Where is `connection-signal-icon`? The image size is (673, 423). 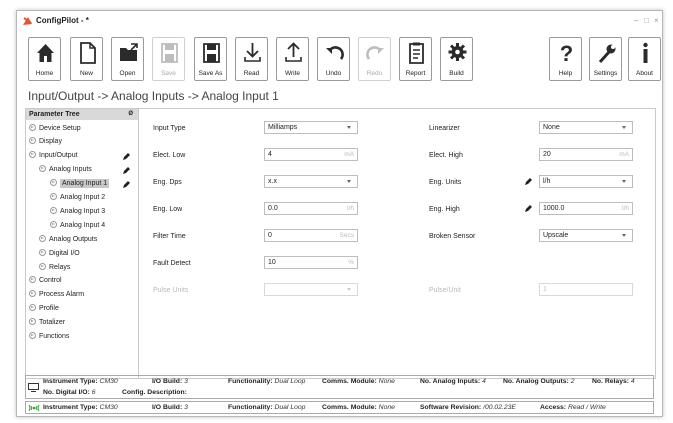 connection-signal-icon is located at coordinates (34, 408).